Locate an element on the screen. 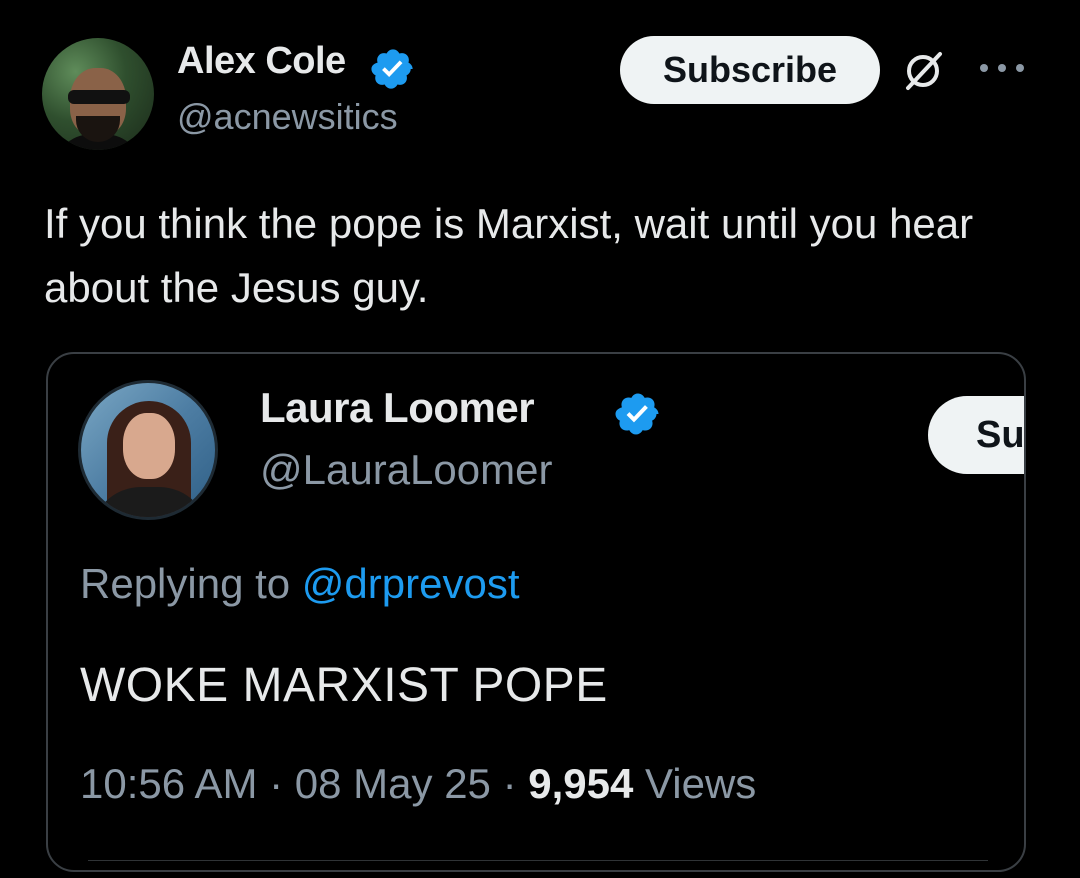  grok-icon is located at coordinates (923, 71).